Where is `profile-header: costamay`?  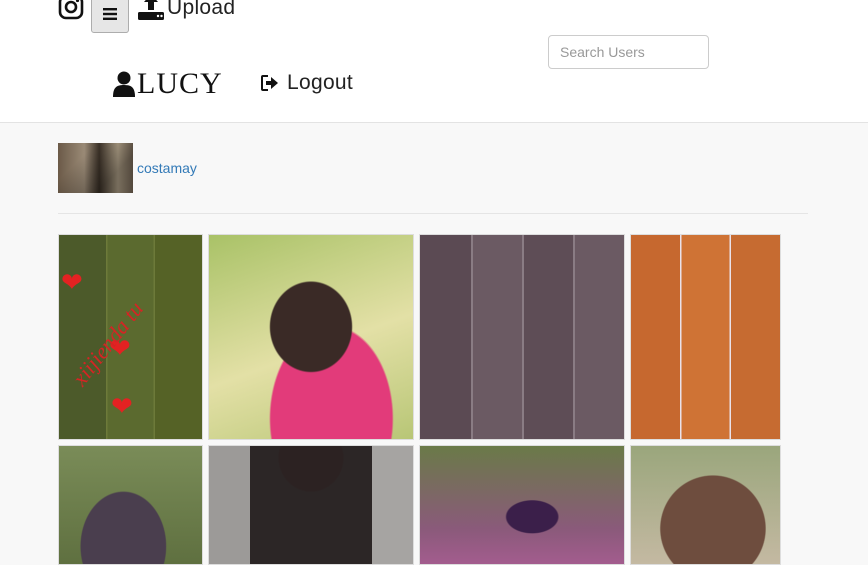 profile-header: costamay is located at coordinates (127, 168).